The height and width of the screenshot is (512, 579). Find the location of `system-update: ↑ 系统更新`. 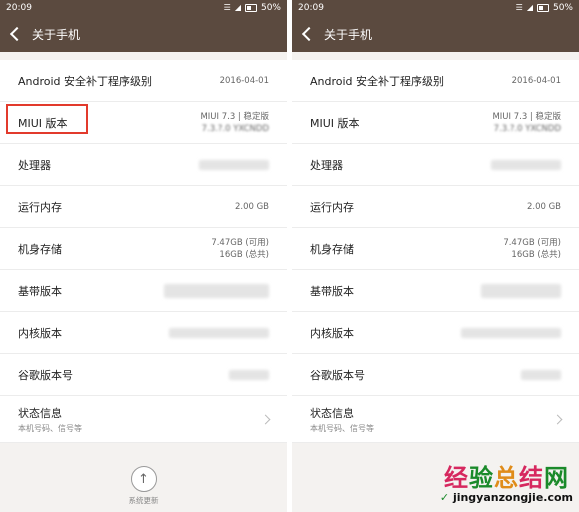

system-update: ↑ 系统更新 is located at coordinates (143, 486).